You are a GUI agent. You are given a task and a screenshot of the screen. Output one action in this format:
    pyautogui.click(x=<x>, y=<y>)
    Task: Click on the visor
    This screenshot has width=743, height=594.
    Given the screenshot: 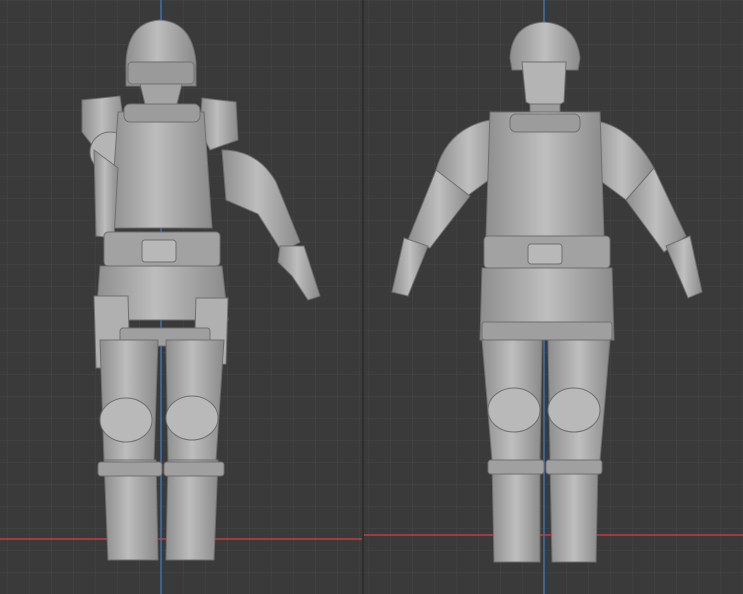 What is the action you would take?
    pyautogui.click(x=161, y=73)
    